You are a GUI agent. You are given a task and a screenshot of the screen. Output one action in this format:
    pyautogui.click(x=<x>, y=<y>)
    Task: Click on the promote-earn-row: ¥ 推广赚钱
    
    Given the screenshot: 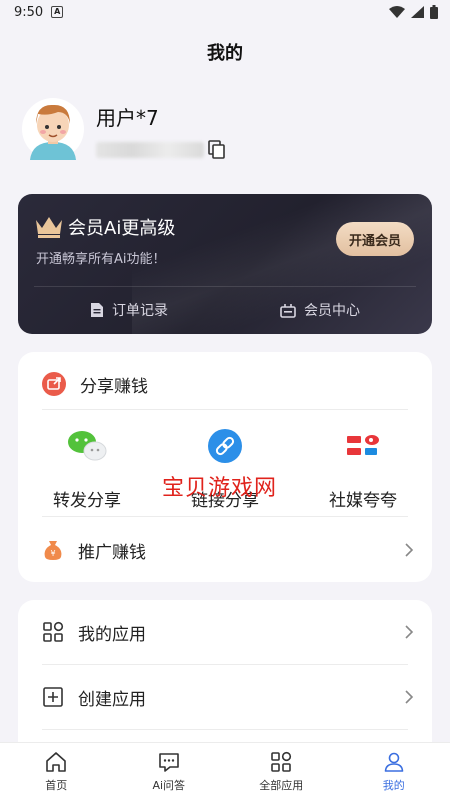 What is the action you would take?
    pyautogui.click(x=225, y=550)
    